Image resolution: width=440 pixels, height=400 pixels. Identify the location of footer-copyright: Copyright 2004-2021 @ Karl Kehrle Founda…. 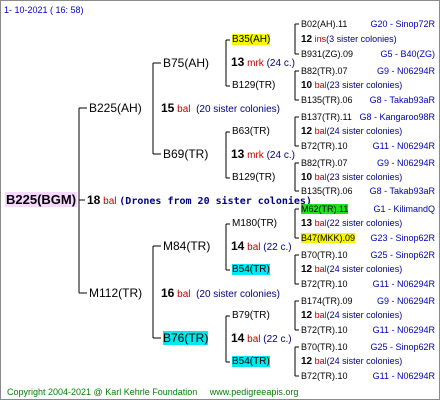
(102, 392).